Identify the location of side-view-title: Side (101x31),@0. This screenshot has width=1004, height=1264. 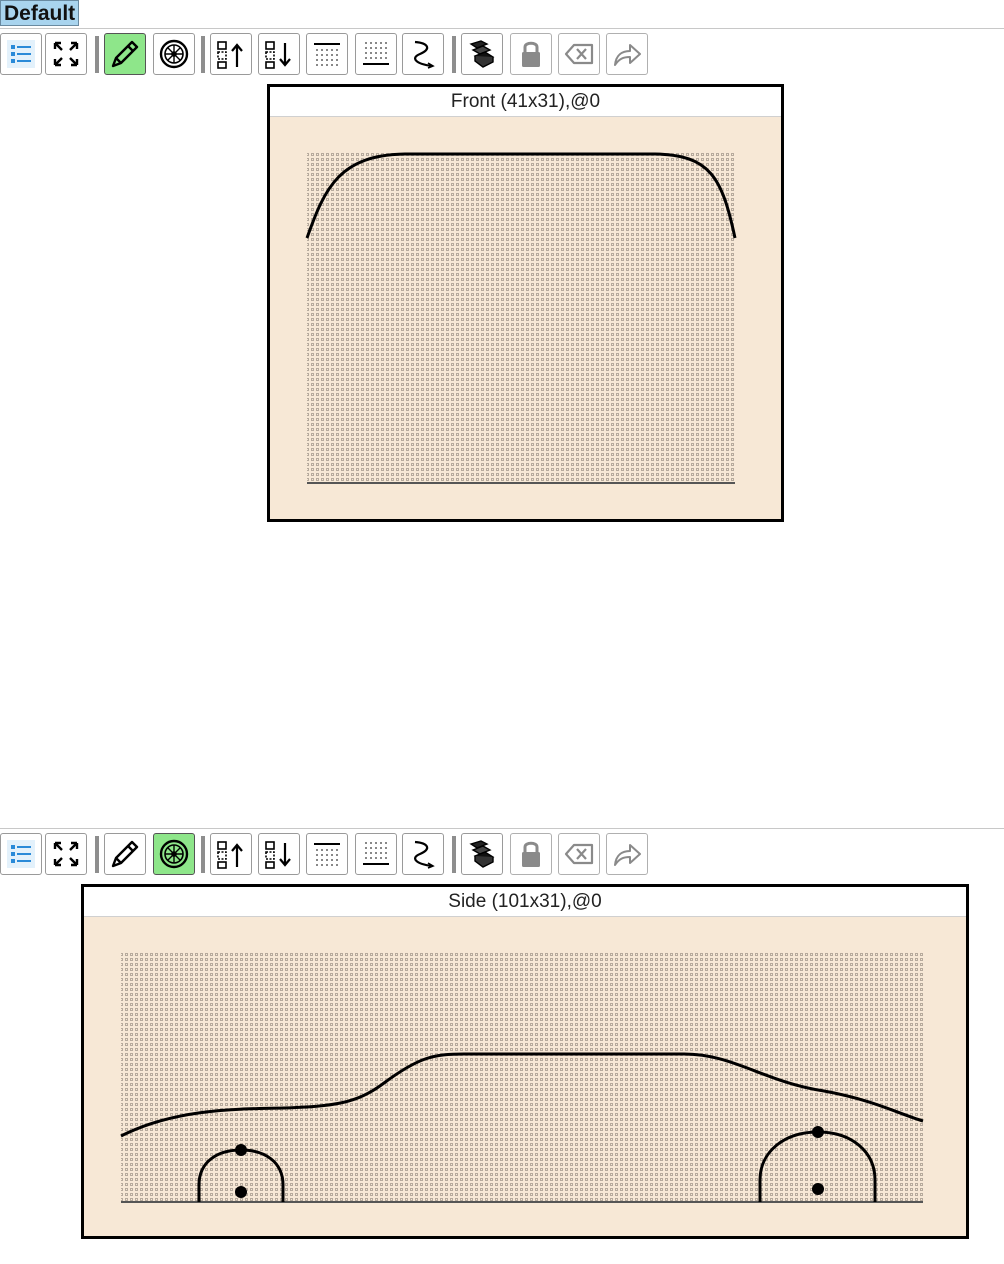
(525, 902).